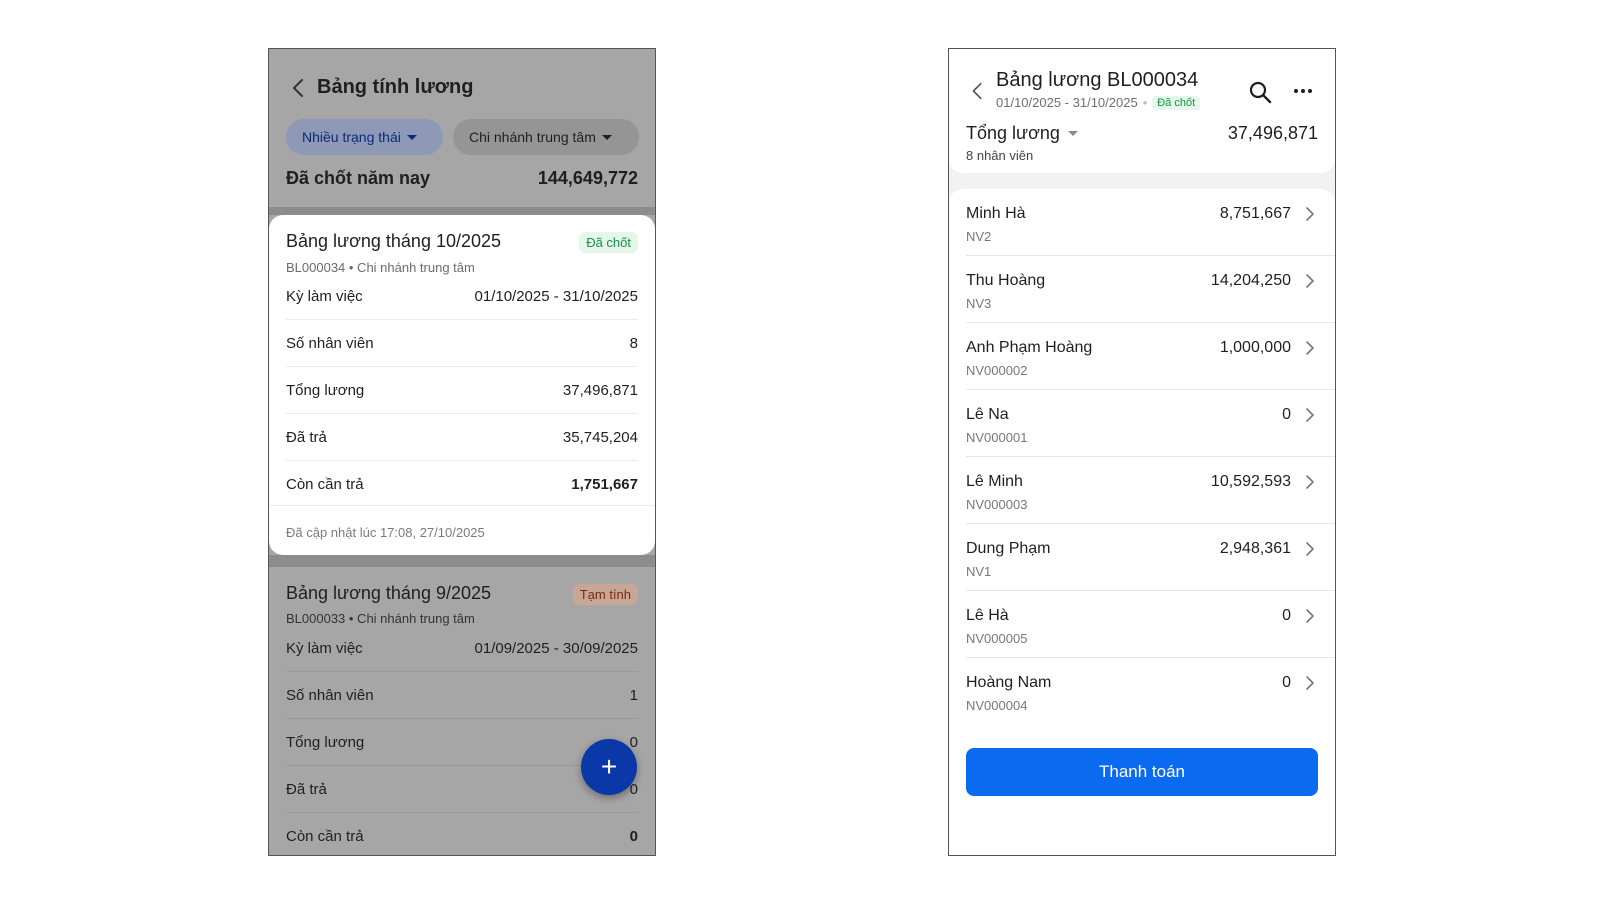 The width and height of the screenshot is (1600, 900). What do you see at coordinates (462, 390) in the screenshot?
I see `card-row-total: Tổng lương 37,496,871` at bounding box center [462, 390].